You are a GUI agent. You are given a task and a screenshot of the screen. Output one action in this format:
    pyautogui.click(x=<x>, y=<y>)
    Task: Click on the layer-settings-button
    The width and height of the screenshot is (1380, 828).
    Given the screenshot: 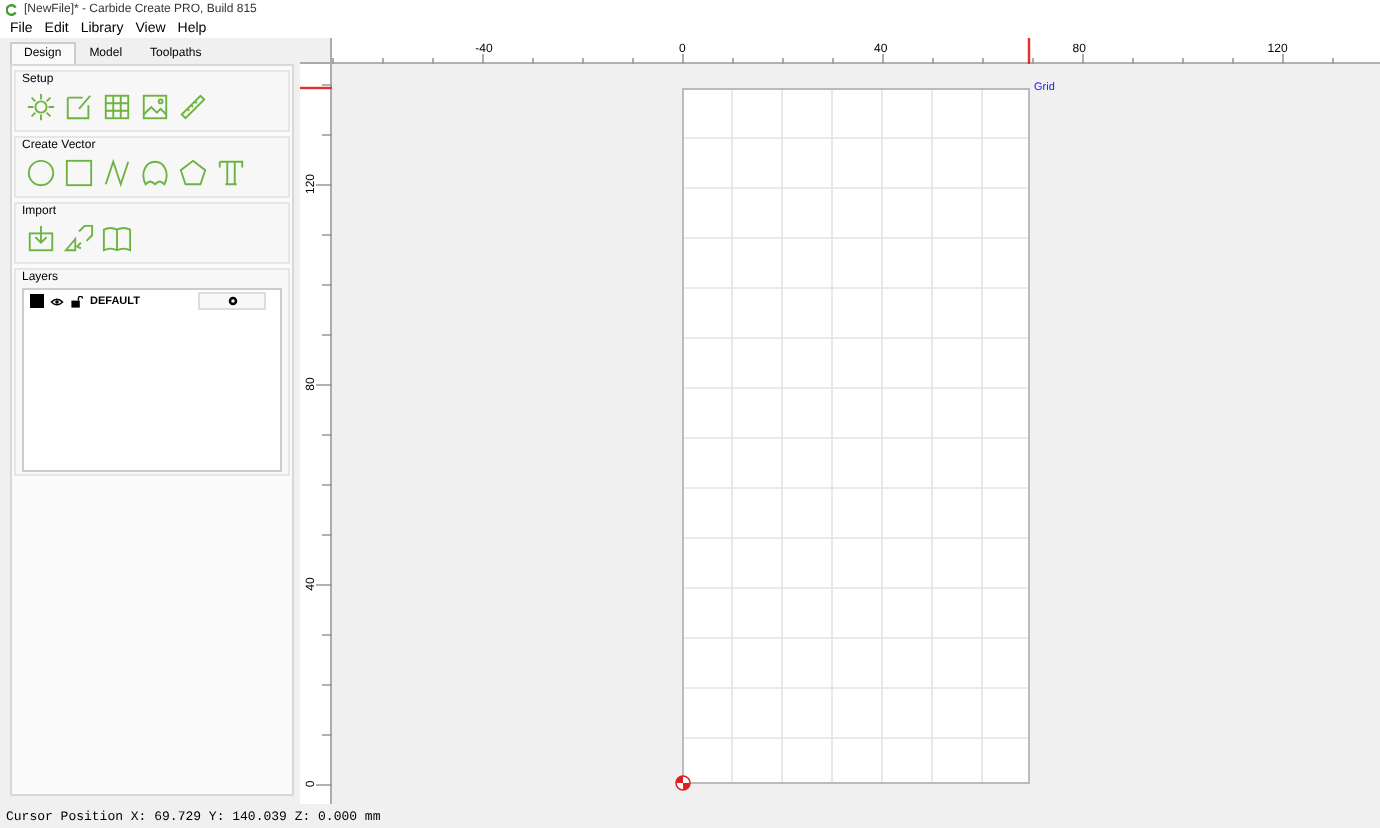 What is the action you would take?
    pyautogui.click(x=232, y=301)
    